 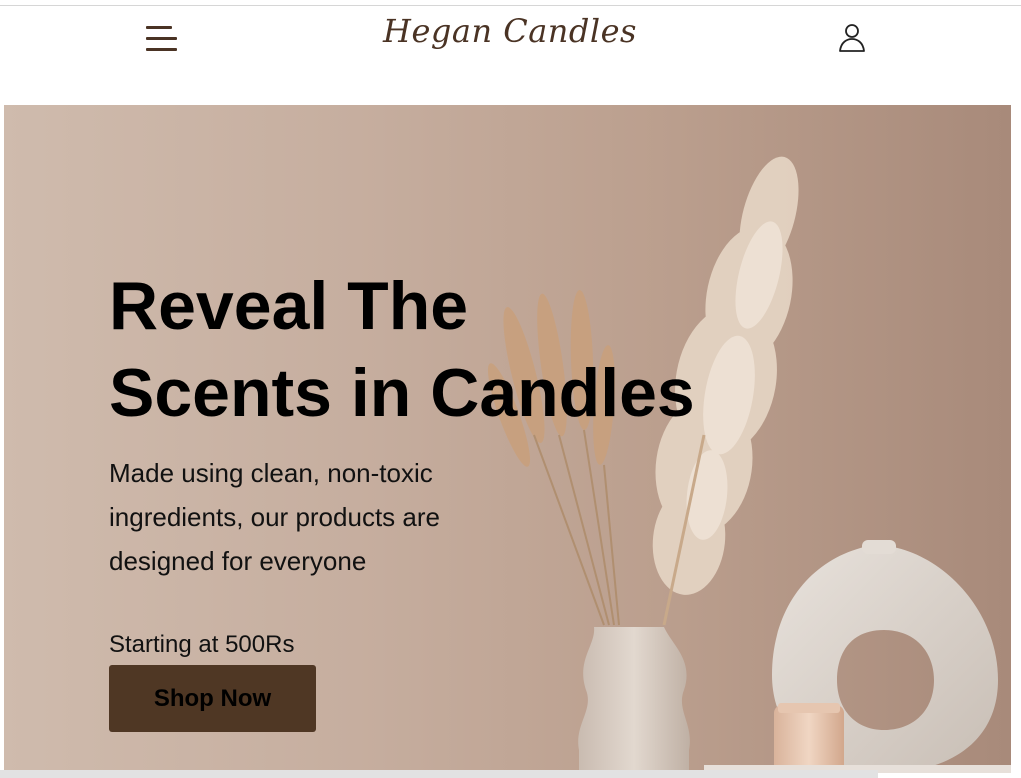 What do you see at coordinates (510, 31) in the screenshot?
I see `brand-logo: Hegan Candles` at bounding box center [510, 31].